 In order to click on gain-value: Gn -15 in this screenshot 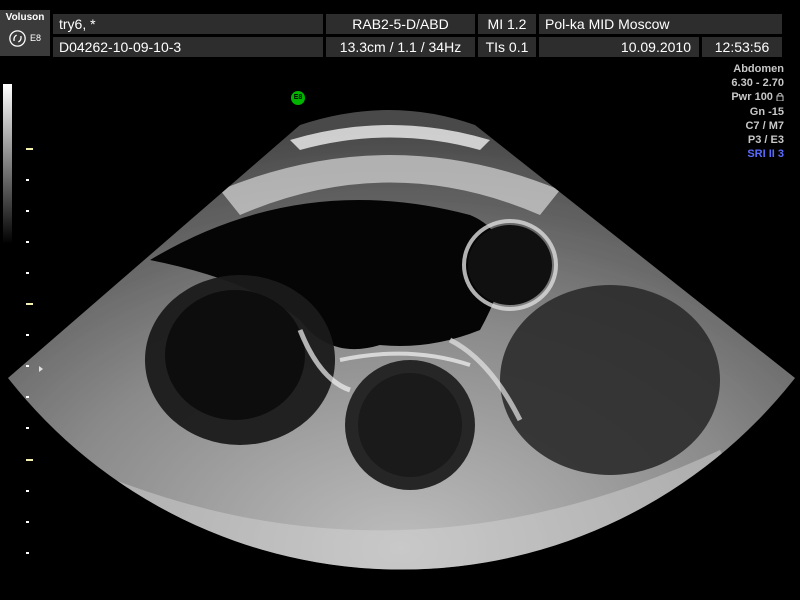, I will do `click(766, 111)`.